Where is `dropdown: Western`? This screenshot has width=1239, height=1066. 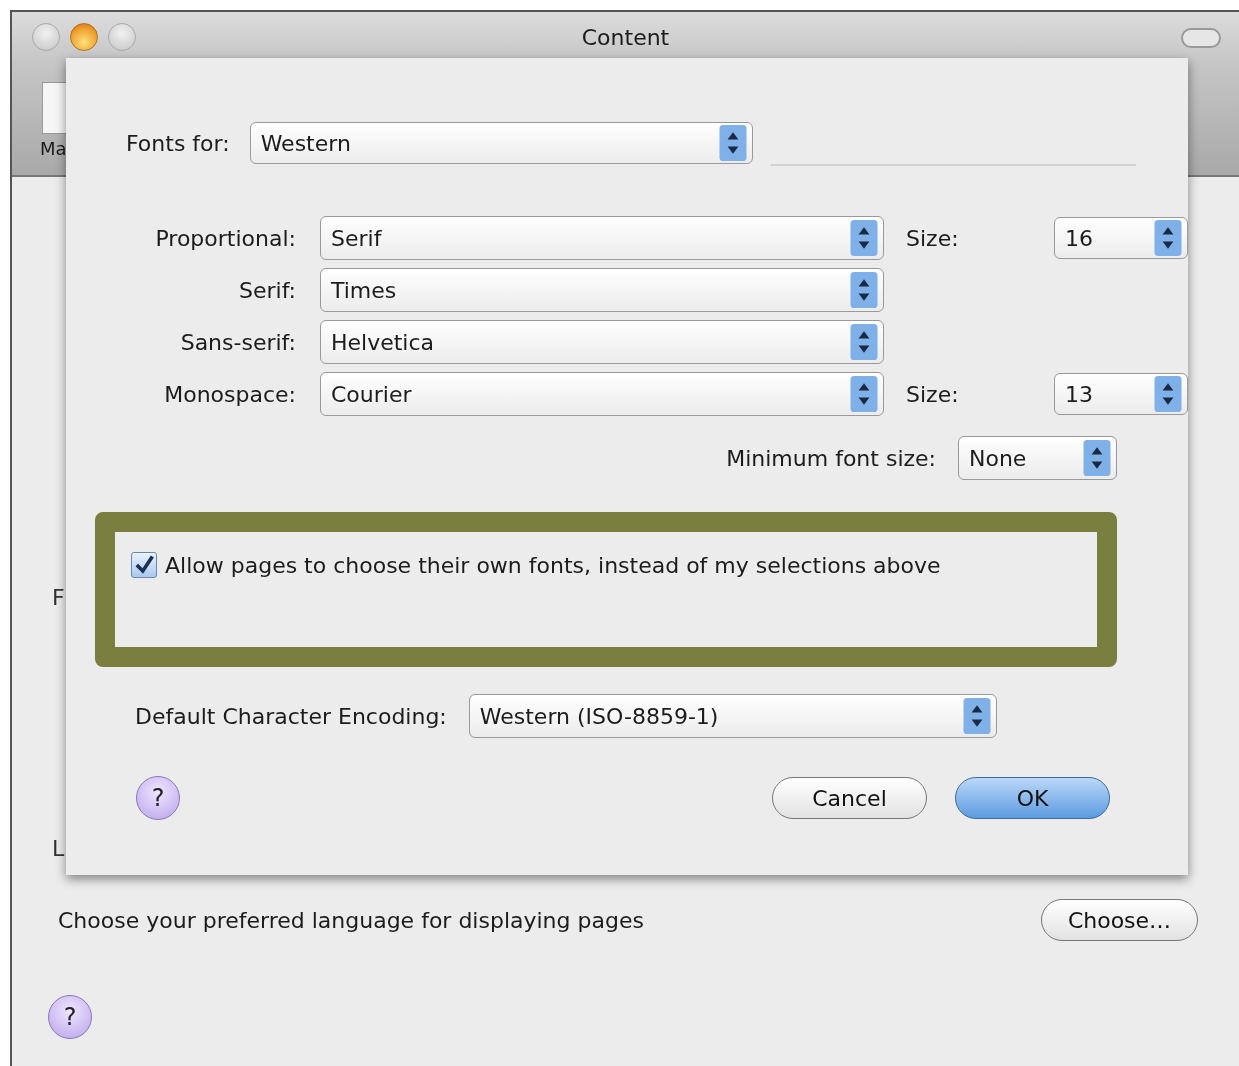 dropdown: Western is located at coordinates (501, 143).